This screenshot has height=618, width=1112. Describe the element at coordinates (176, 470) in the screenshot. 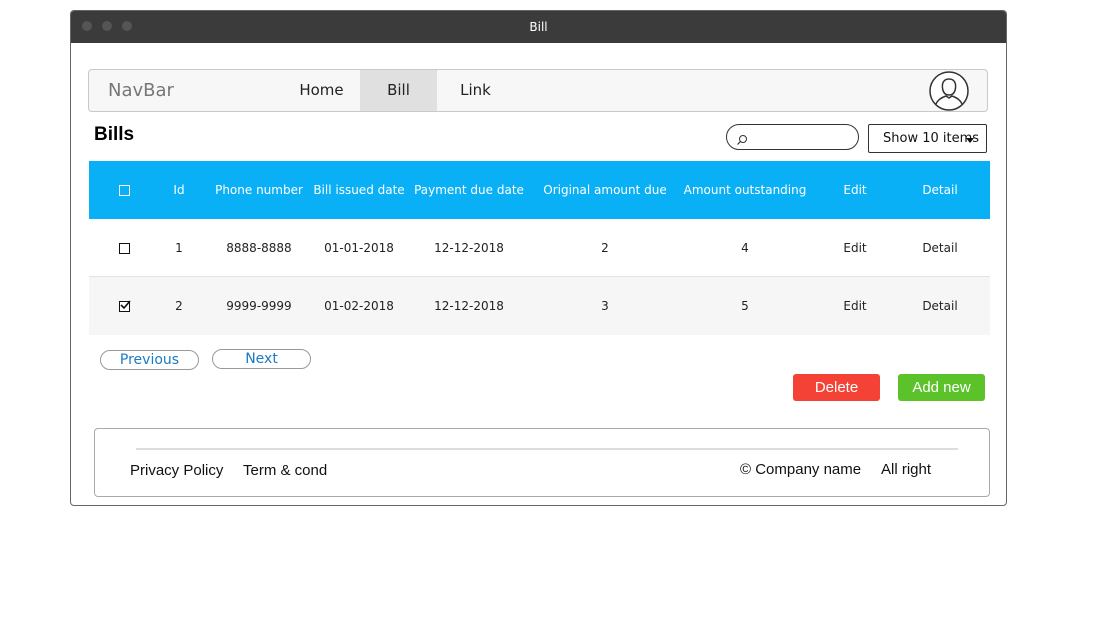

I see `footer-link-privacy: Privacy Policy` at that location.